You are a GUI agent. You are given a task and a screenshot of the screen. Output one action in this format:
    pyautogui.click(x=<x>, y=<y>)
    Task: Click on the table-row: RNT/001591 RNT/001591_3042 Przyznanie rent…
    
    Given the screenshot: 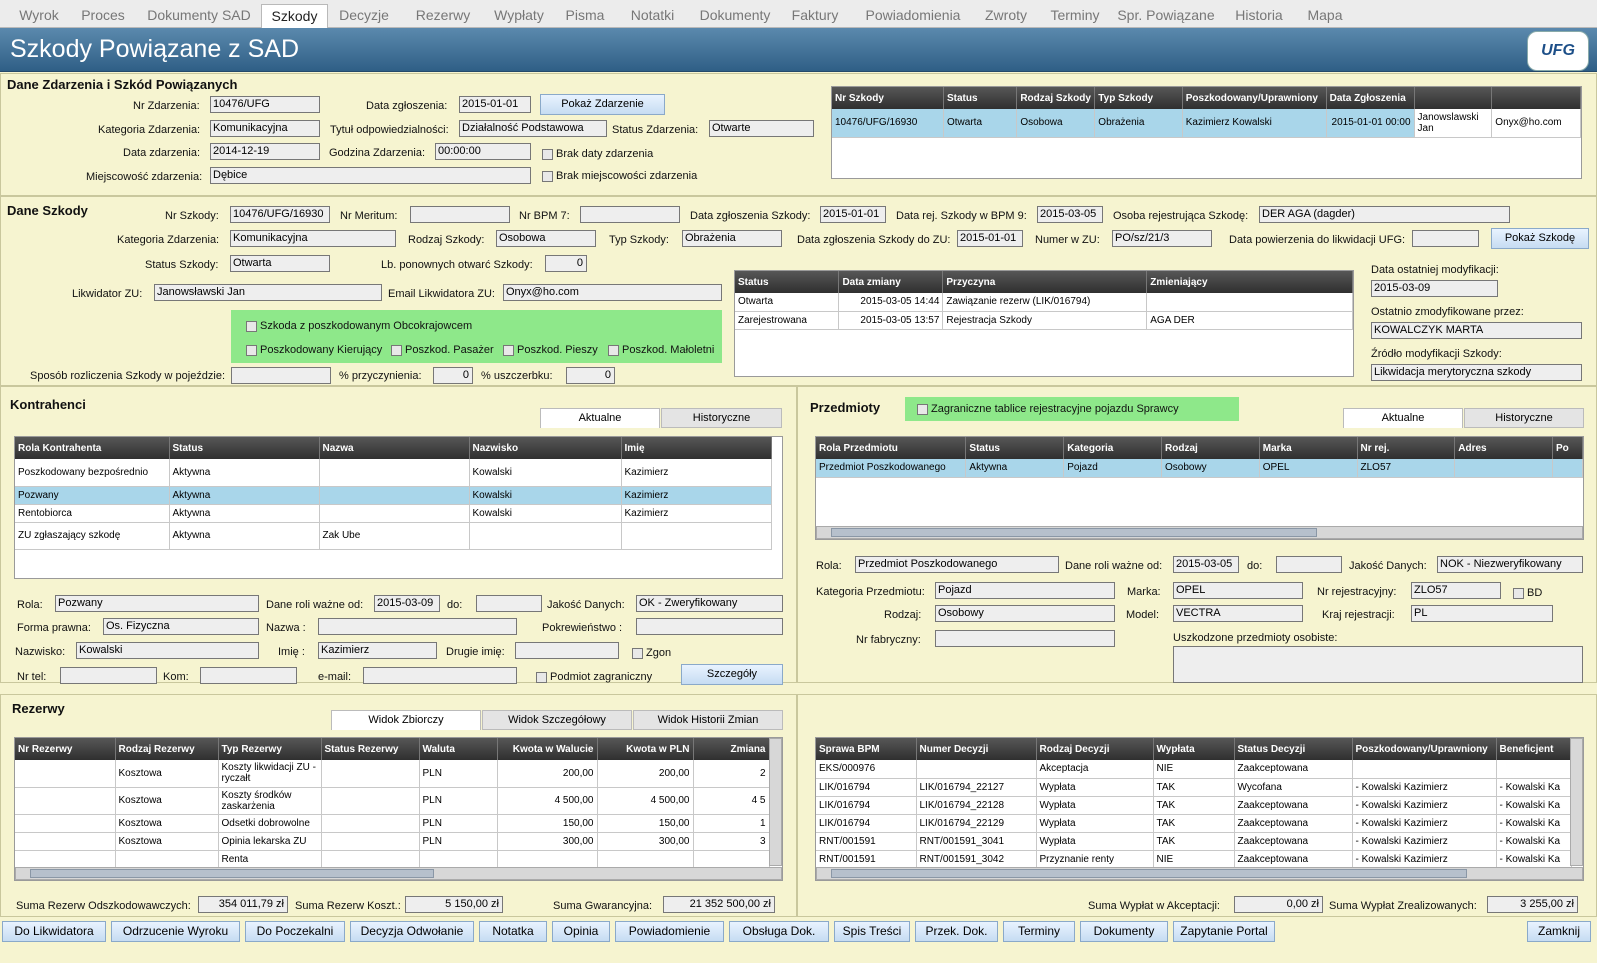 What is the action you would take?
    pyautogui.click(x=1194, y=859)
    